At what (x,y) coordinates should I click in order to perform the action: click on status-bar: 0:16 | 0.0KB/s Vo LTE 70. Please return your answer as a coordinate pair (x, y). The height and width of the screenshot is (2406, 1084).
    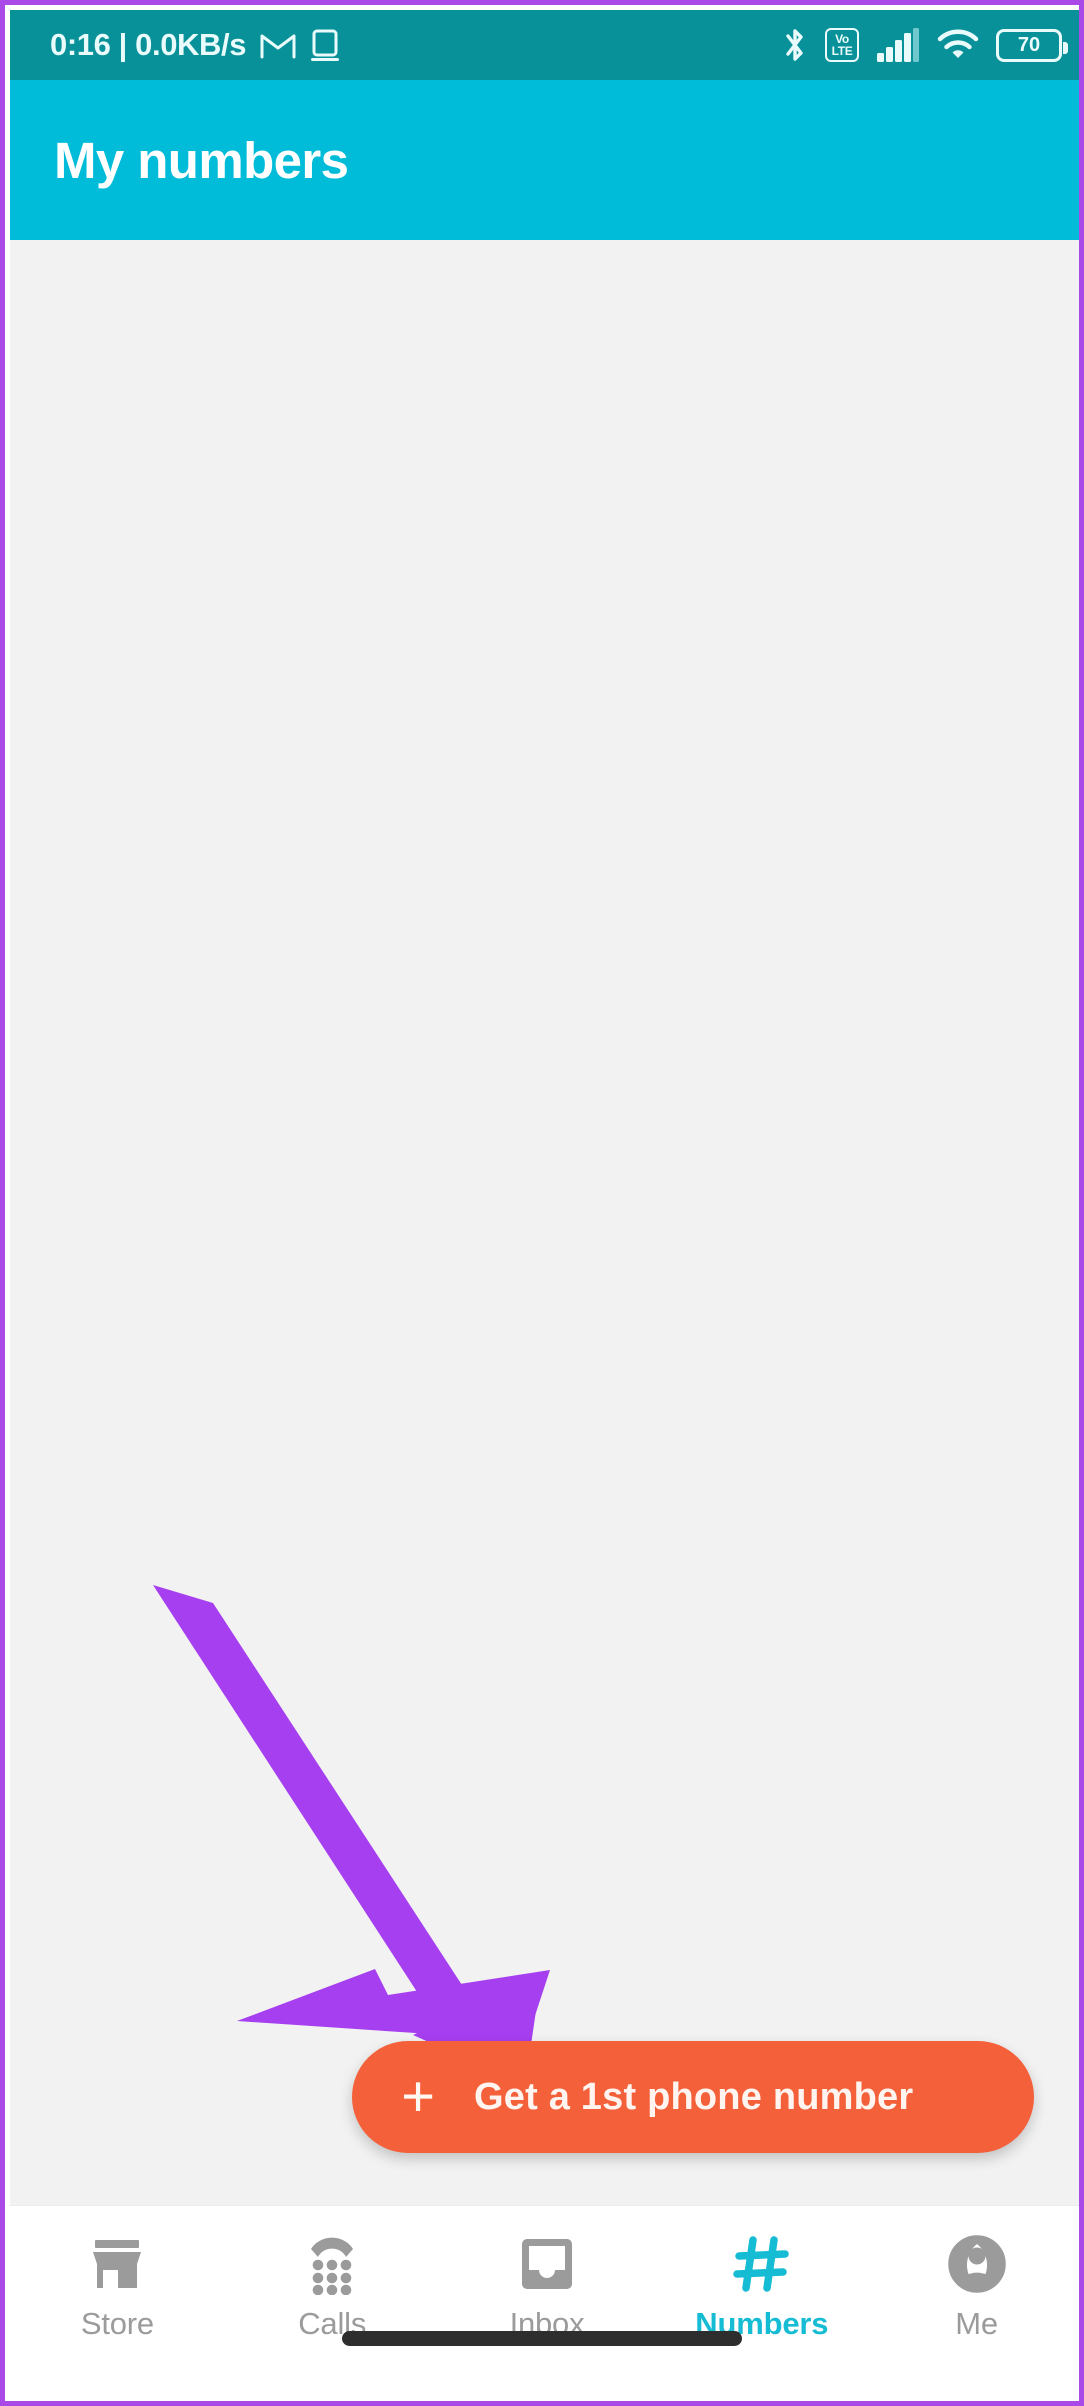
    Looking at the image, I should click on (544, 45).